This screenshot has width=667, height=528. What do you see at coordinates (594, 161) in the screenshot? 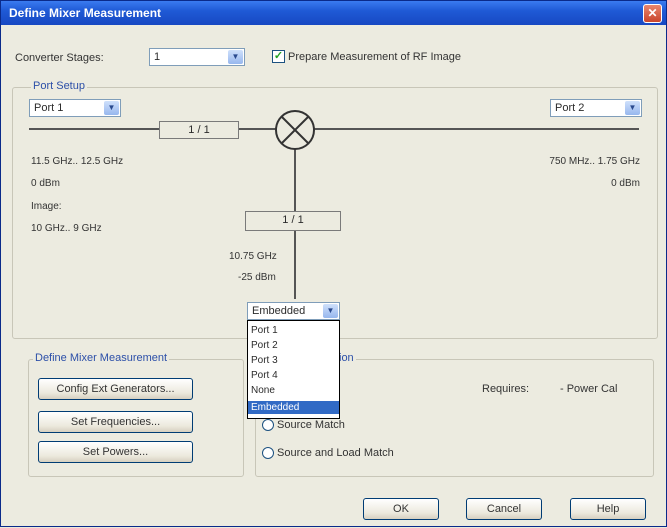
I see `right-frequency-range: 750 MHz.. 1.75 GHz` at bounding box center [594, 161].